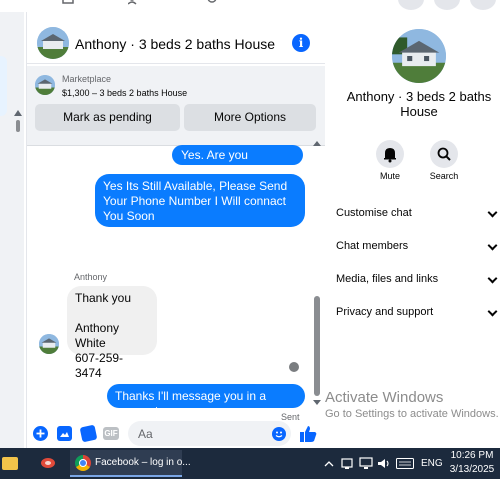 The height and width of the screenshot is (479, 500). Describe the element at coordinates (48, 463) in the screenshot. I see `app-icon` at that location.